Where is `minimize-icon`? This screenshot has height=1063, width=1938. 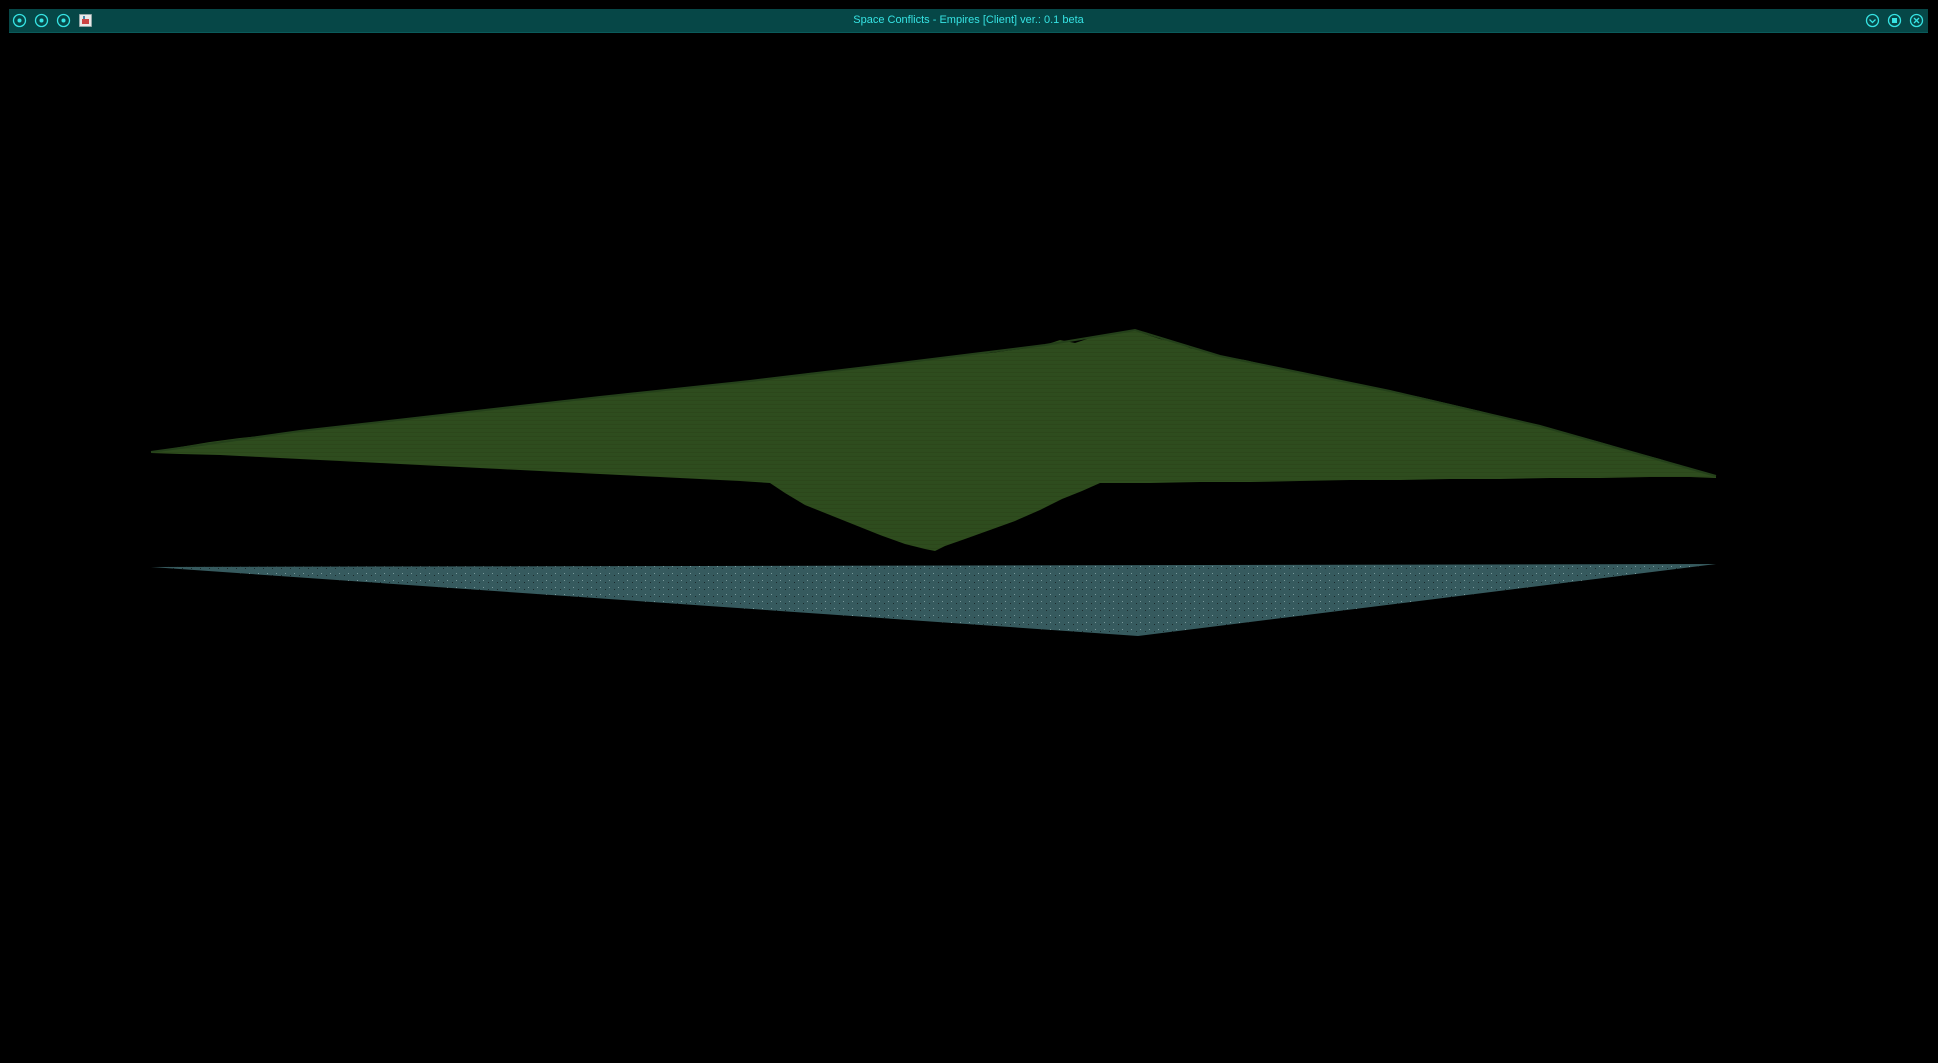
minimize-icon is located at coordinates (1872, 20).